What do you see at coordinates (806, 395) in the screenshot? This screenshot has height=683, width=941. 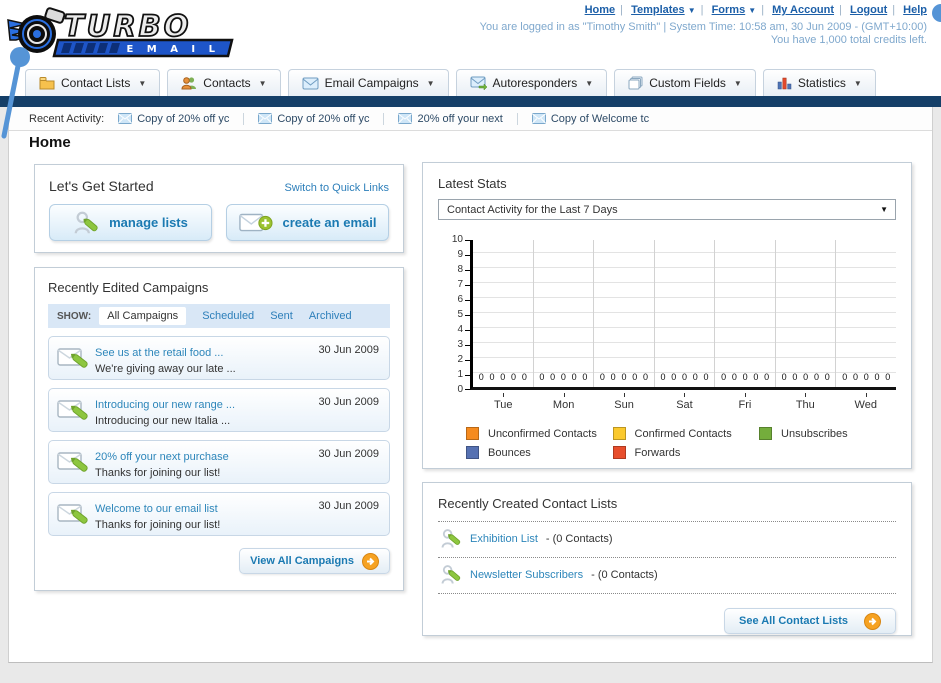 I see `x-tick-mark` at bounding box center [806, 395].